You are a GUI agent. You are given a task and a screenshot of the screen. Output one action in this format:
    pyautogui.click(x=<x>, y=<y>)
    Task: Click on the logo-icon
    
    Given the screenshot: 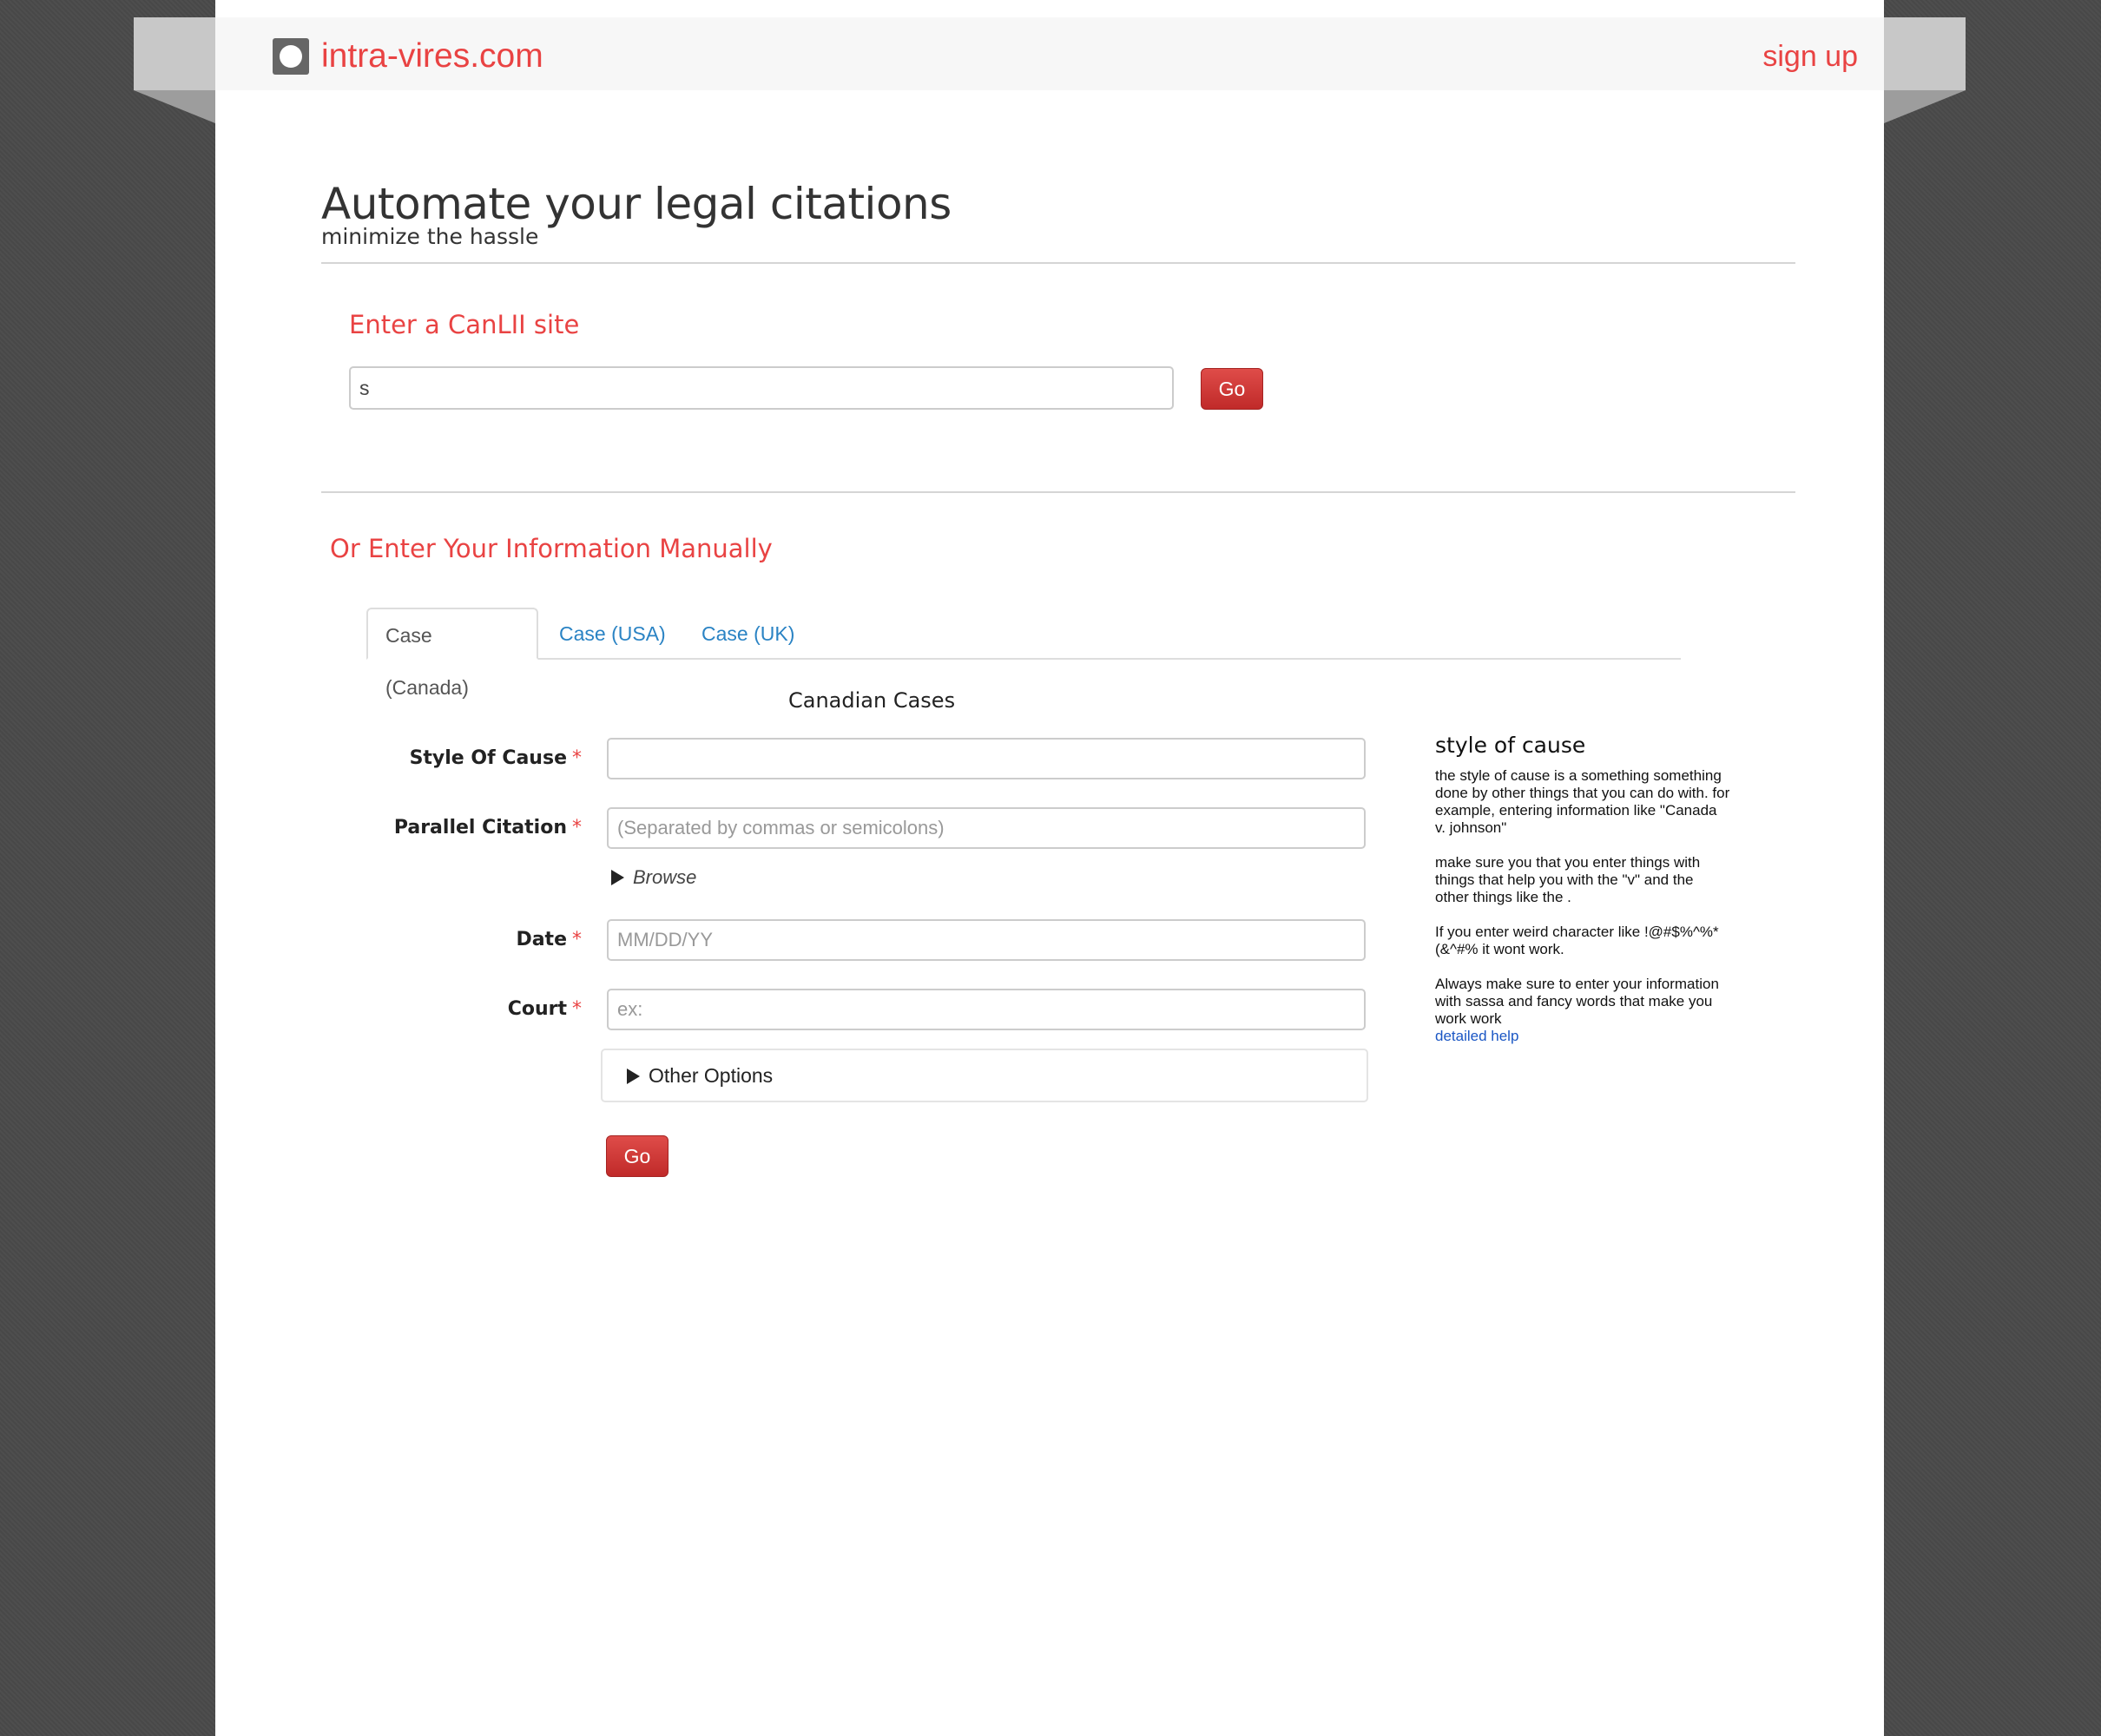 What is the action you would take?
    pyautogui.click(x=291, y=56)
    